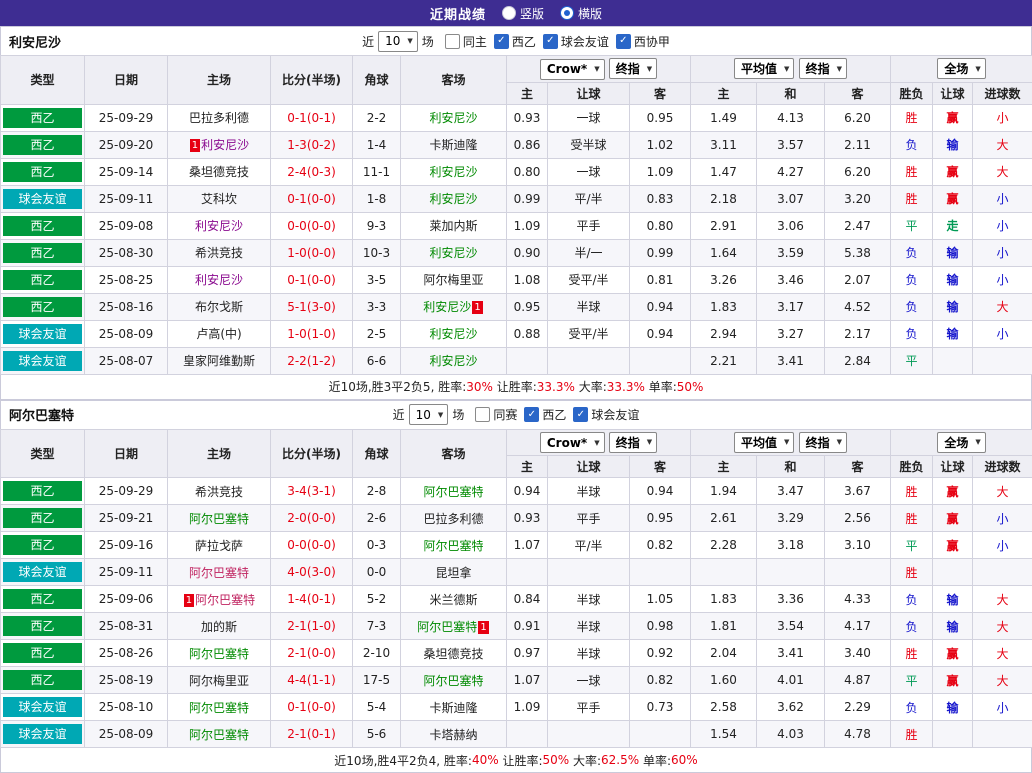 This screenshot has height=773, width=1032. What do you see at coordinates (466, 41) in the screenshot?
I see `filter-checkbox-同主: 同主` at bounding box center [466, 41].